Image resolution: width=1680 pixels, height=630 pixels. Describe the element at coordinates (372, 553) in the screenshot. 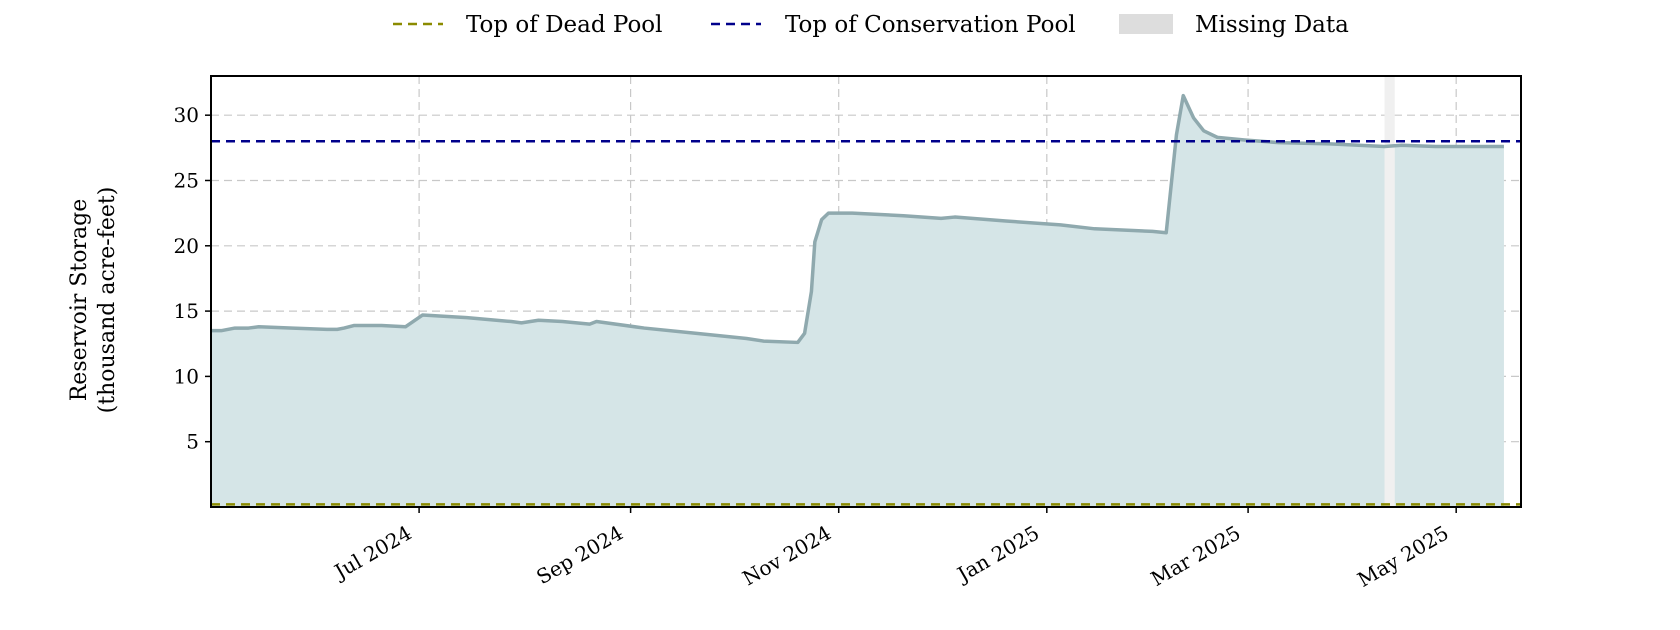

I see `x-tick-label-2024-07-01: Jul 2024` at that location.